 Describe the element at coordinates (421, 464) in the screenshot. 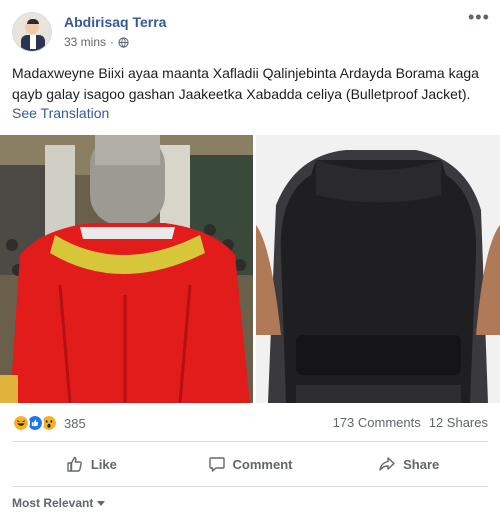

I see `share-label: Share` at that location.